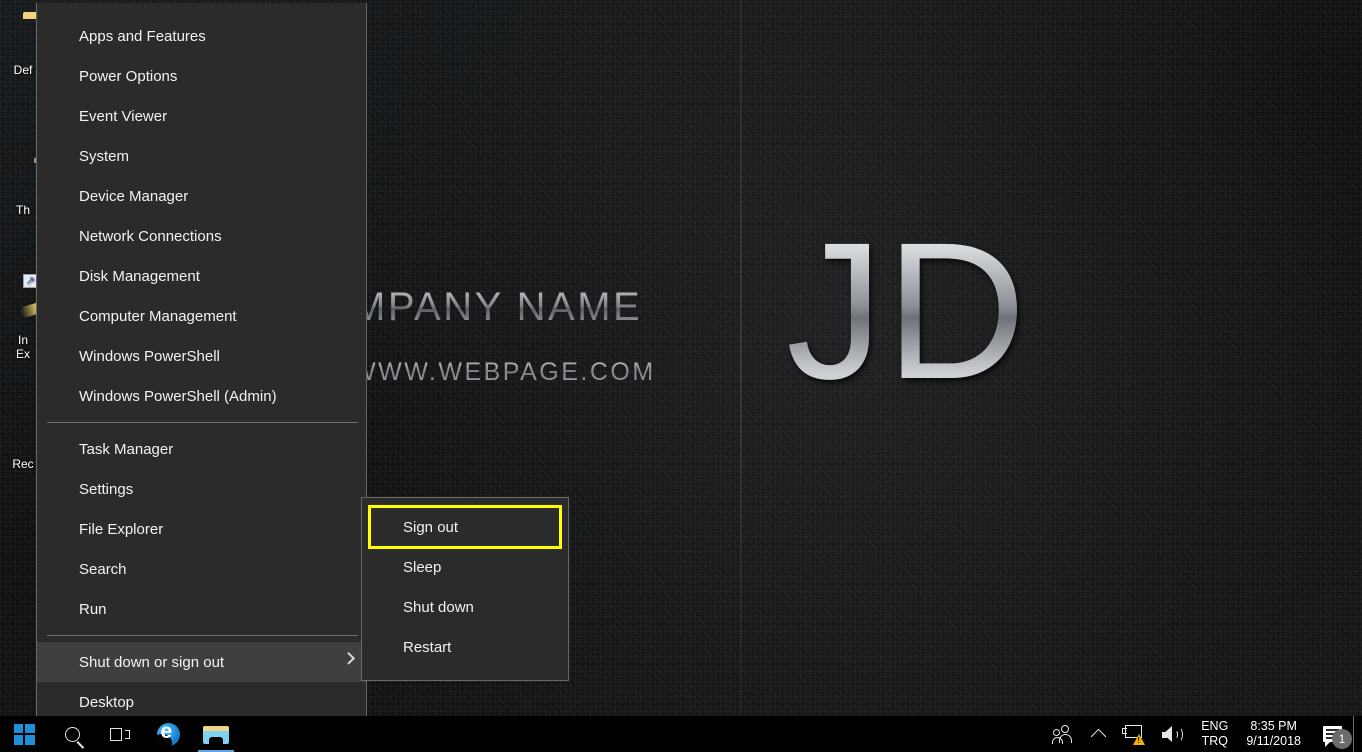  I want to click on system-tray: ENG TRQ 8:35 PM 9/11/2018 1, so click(1203, 734).